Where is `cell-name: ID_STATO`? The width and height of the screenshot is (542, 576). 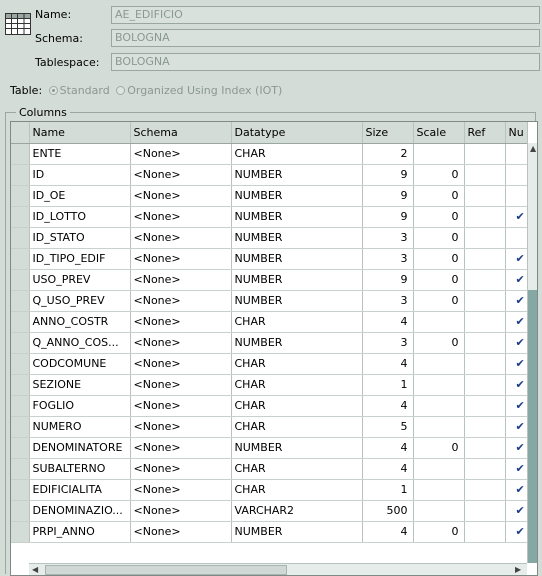 cell-name: ID_STATO is located at coordinates (80, 238).